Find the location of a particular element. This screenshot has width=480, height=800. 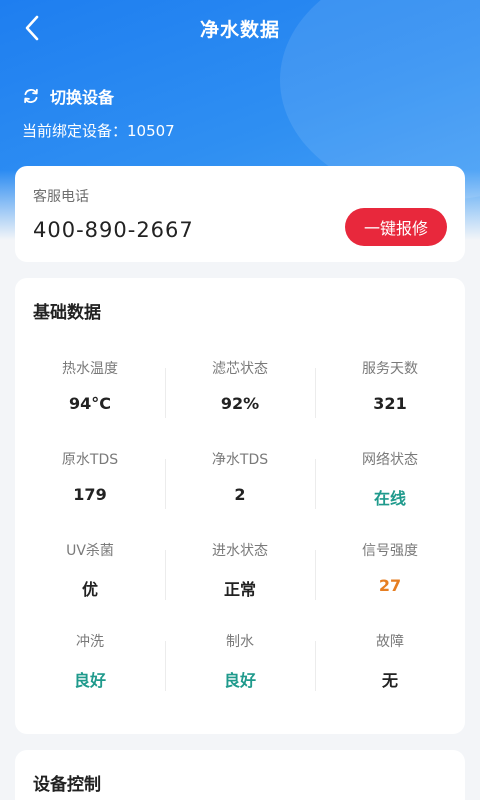

stat-value: 无 is located at coordinates (389, 680).